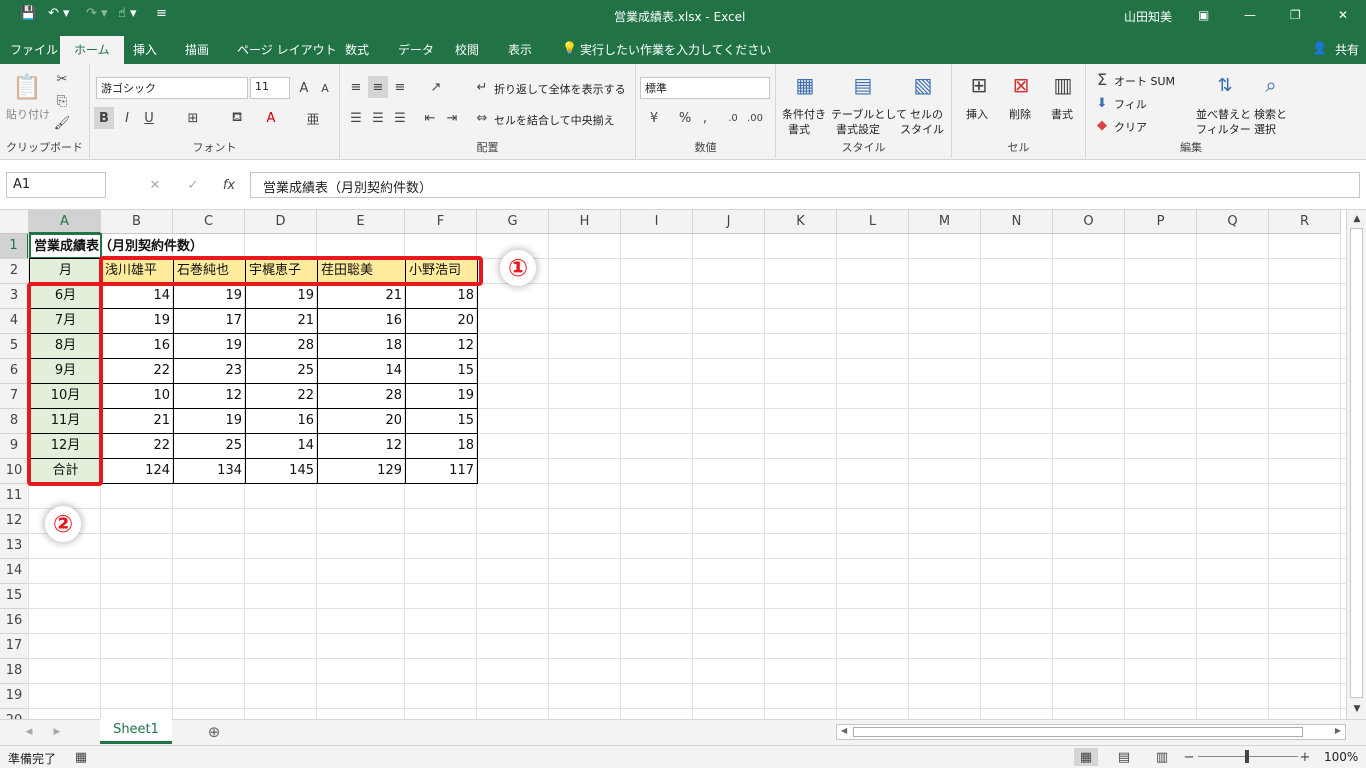  I want to click on sheet-tab-sheet1: Sheet1, so click(136, 731).